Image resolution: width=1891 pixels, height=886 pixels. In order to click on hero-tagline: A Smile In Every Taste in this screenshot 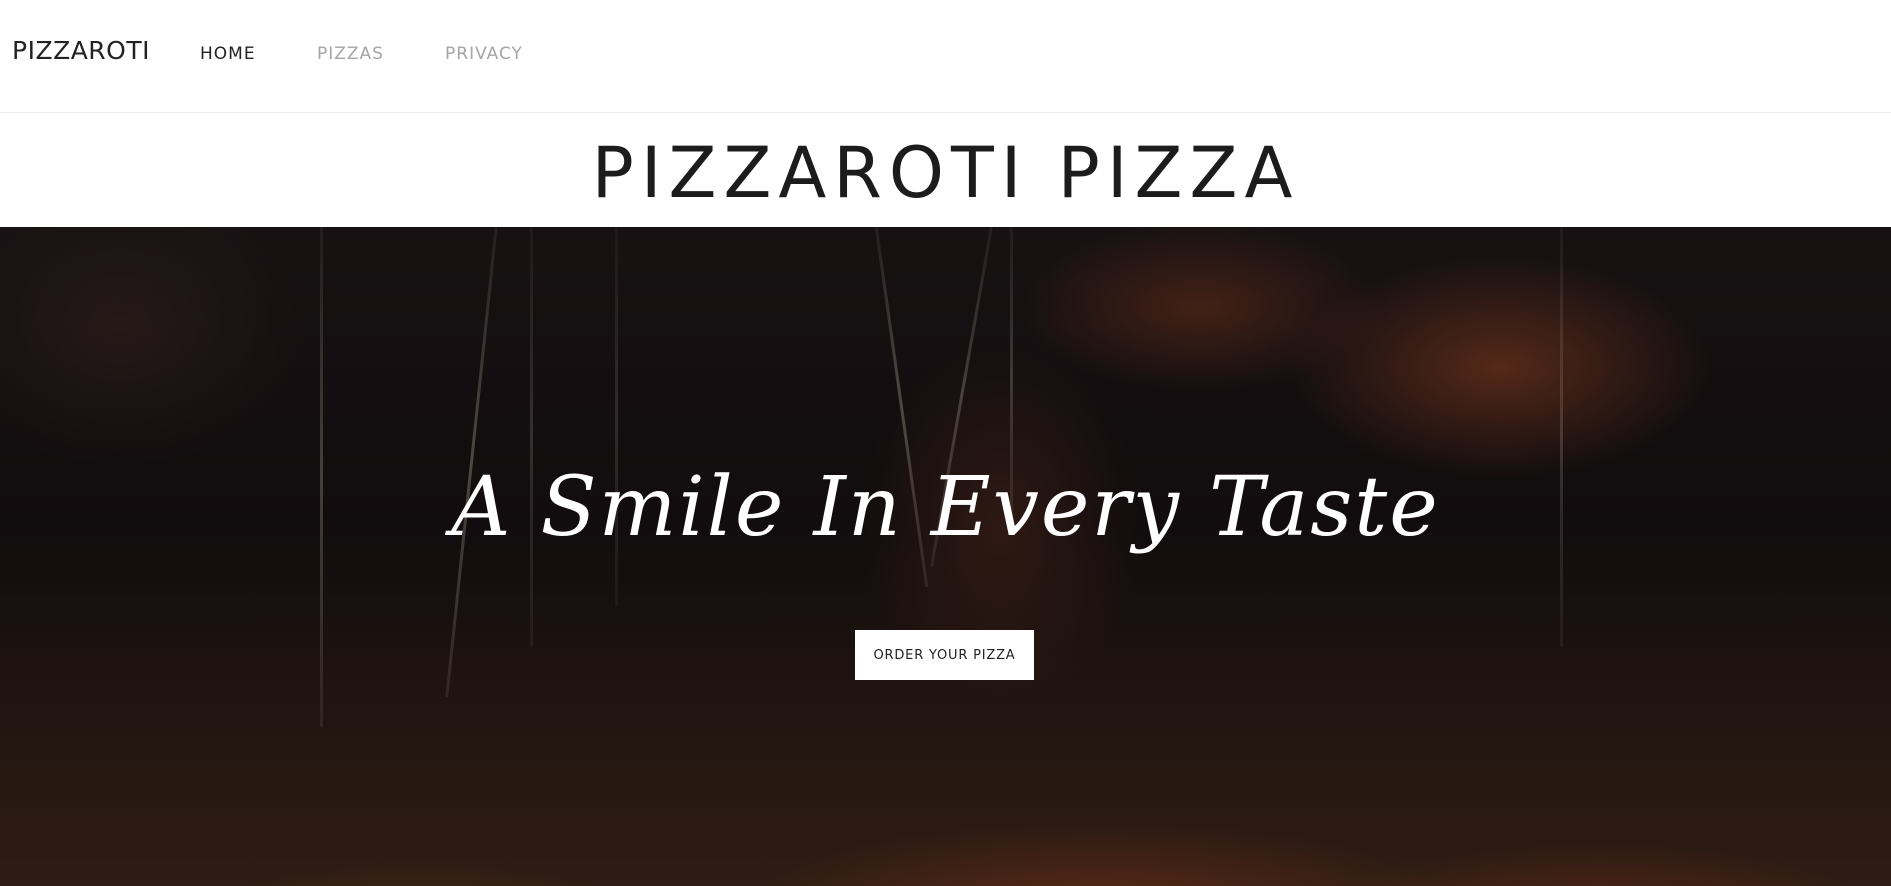, I will do `click(945, 507)`.